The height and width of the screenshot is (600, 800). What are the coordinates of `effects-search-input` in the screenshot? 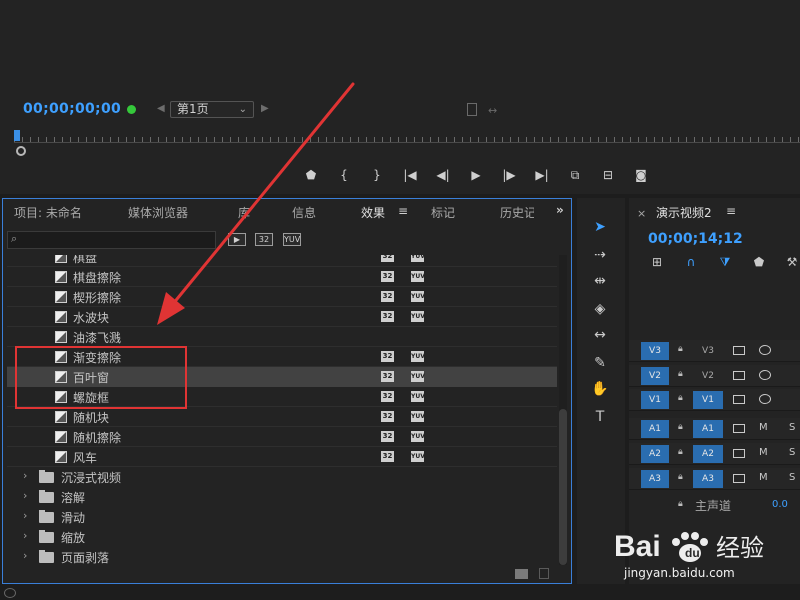 It's located at (111, 240).